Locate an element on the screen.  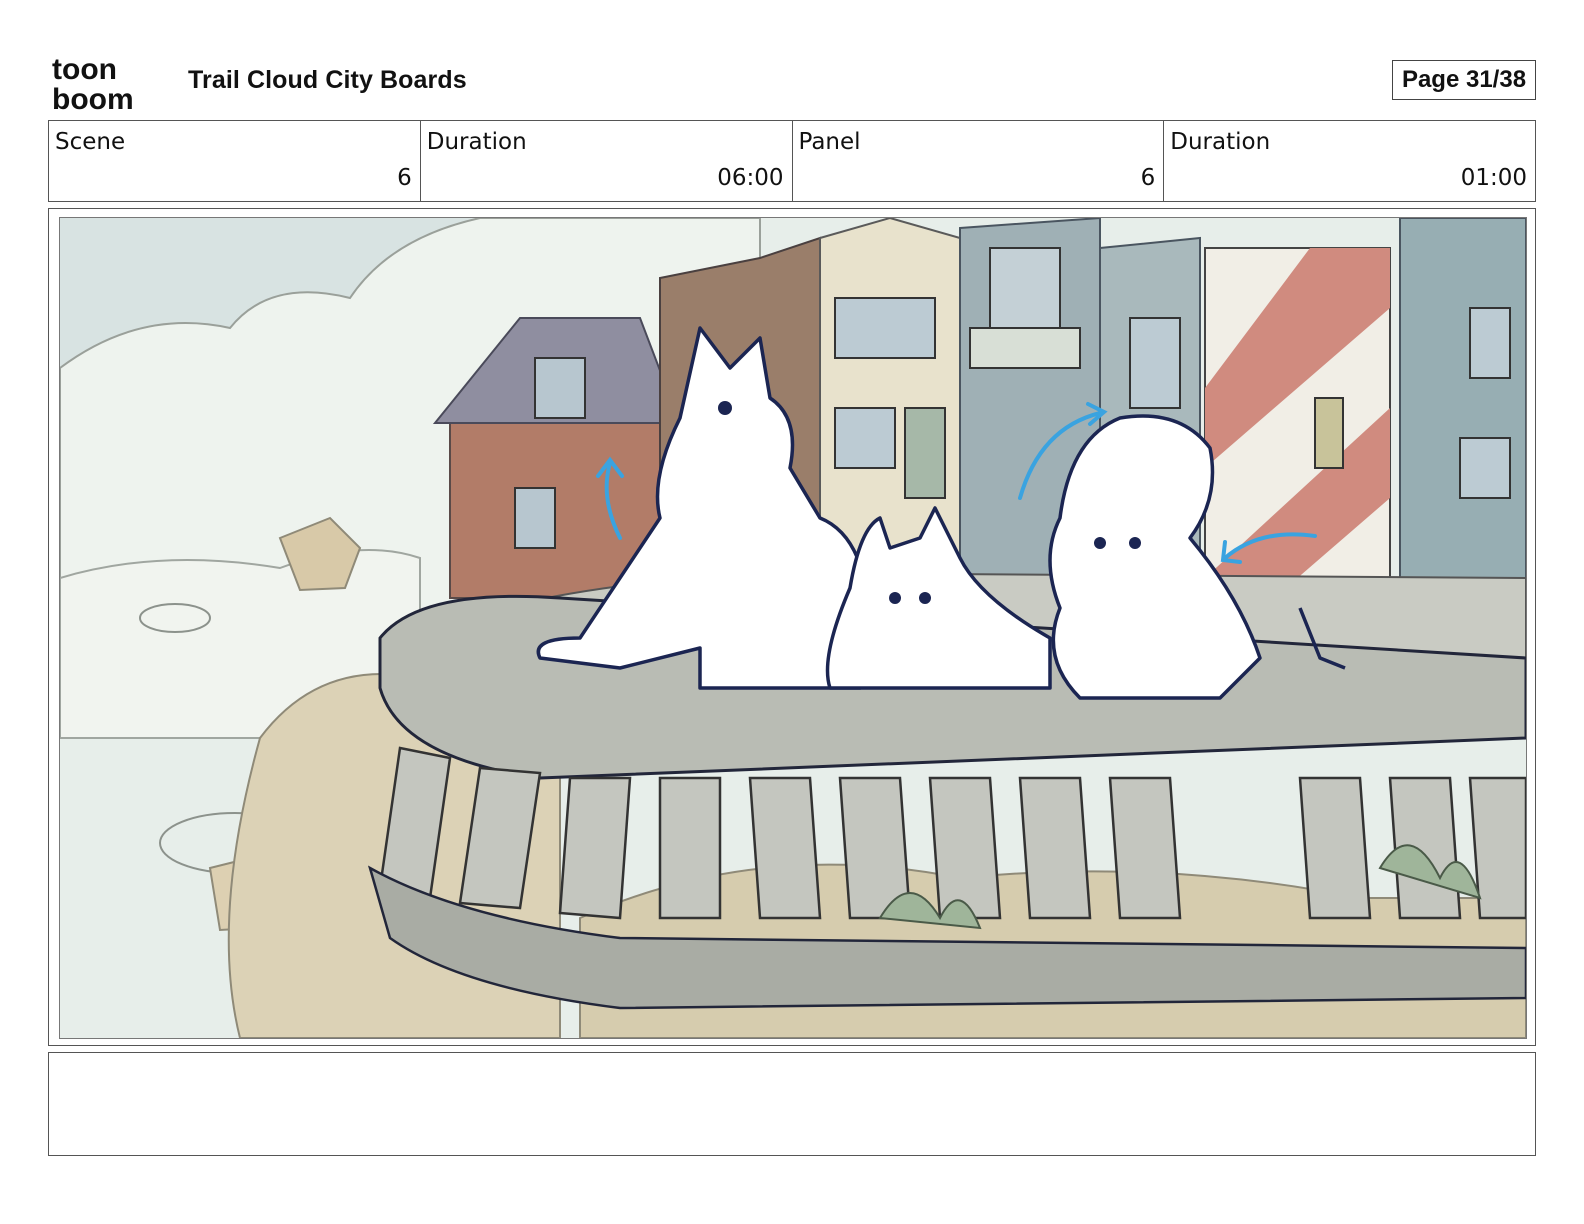
logo-line-2: boom is located at coordinates (93, 97).